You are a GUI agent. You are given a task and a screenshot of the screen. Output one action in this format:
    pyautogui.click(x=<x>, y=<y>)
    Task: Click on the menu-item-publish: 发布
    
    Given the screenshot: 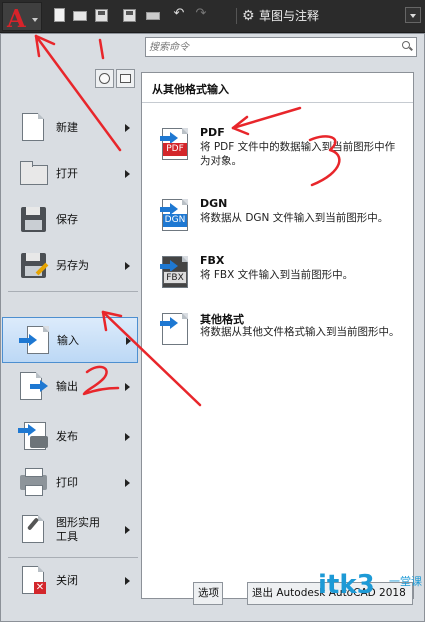 What is the action you would take?
    pyautogui.click(x=70, y=437)
    